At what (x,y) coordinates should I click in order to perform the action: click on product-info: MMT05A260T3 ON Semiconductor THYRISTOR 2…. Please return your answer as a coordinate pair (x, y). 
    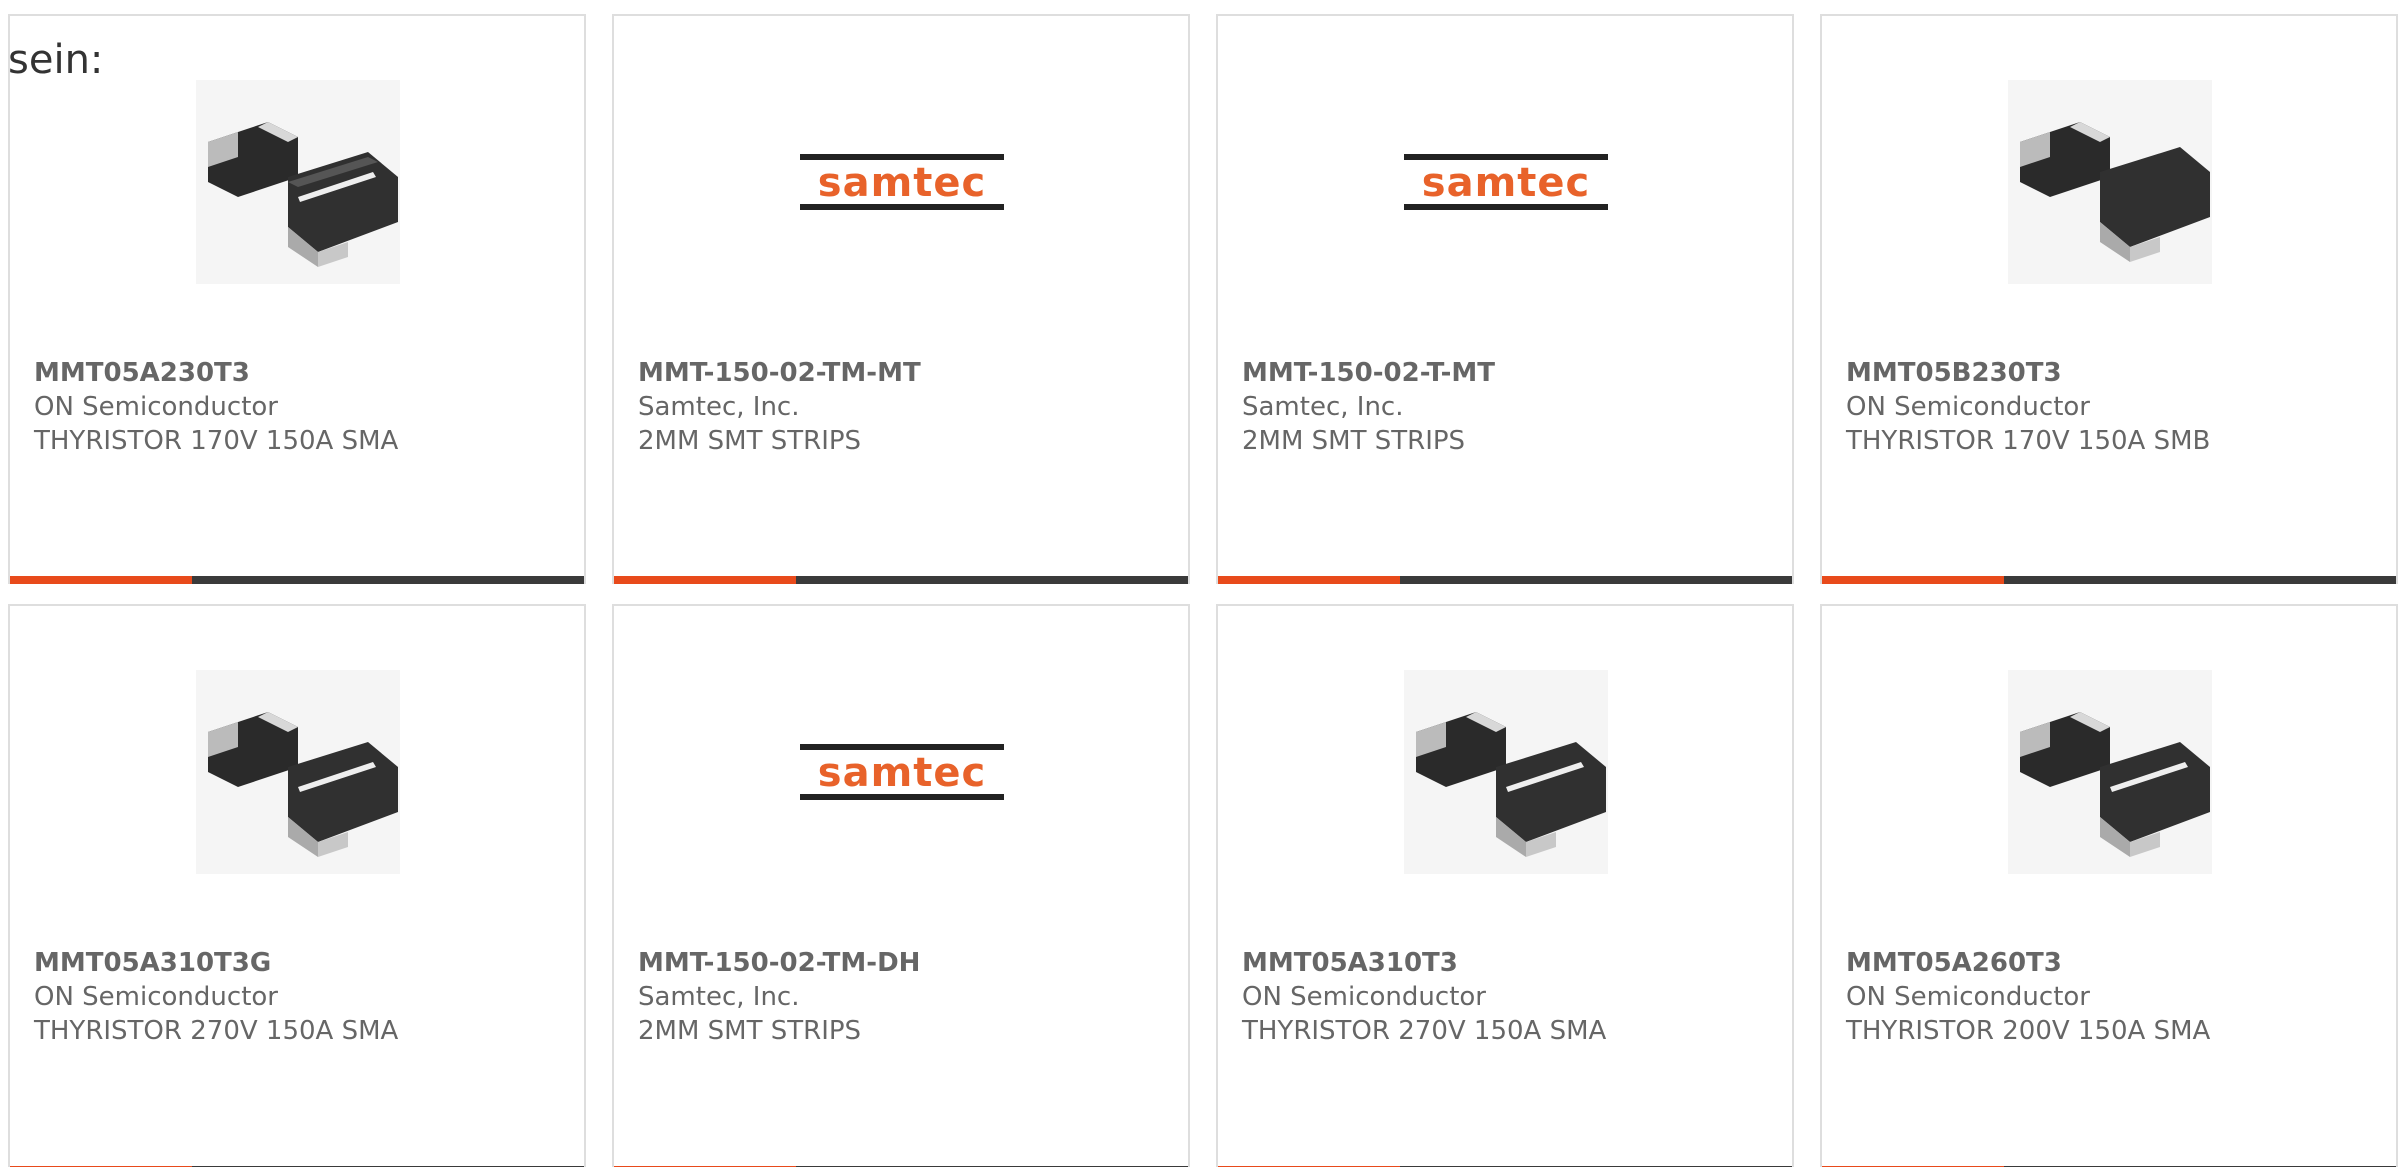
    Looking at the image, I should click on (2028, 997).